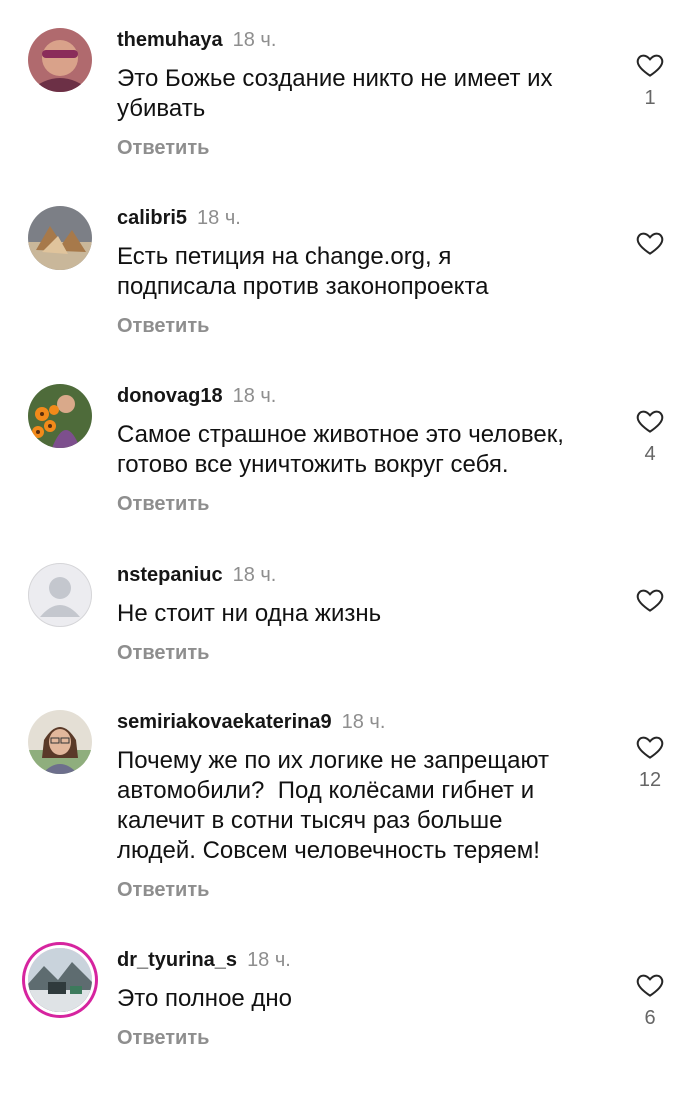 The width and height of the screenshot is (700, 1093). What do you see at coordinates (205, 998) in the screenshot?
I see `comment-text: Это полное дно` at bounding box center [205, 998].